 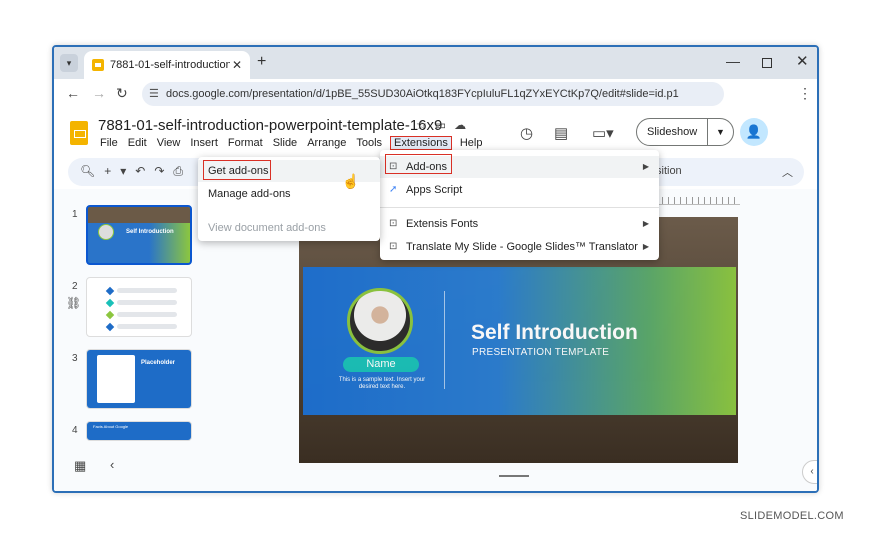 What do you see at coordinates (150, 232) in the screenshot?
I see `thumb-title: Self Introduction` at bounding box center [150, 232].